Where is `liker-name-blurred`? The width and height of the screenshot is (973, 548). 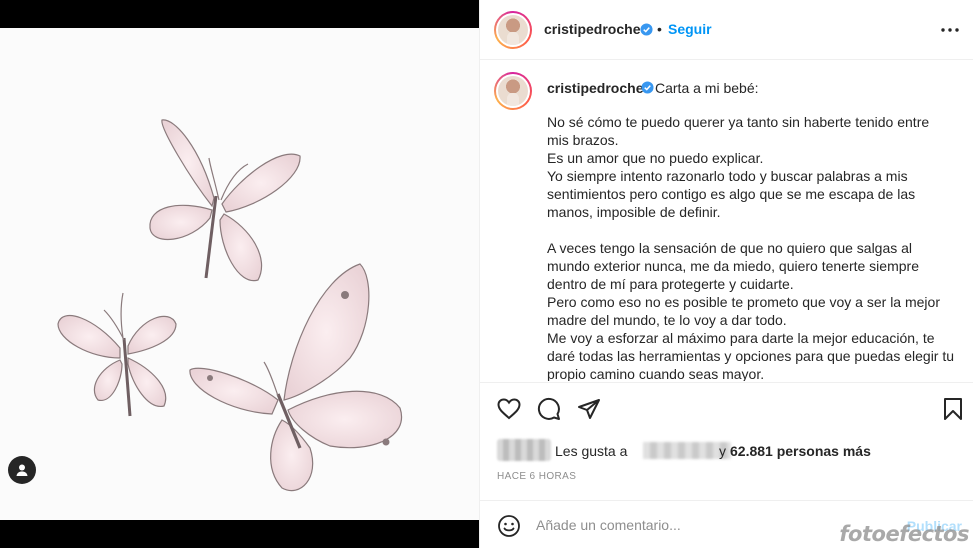
liker-name-blurred is located at coordinates (687, 450).